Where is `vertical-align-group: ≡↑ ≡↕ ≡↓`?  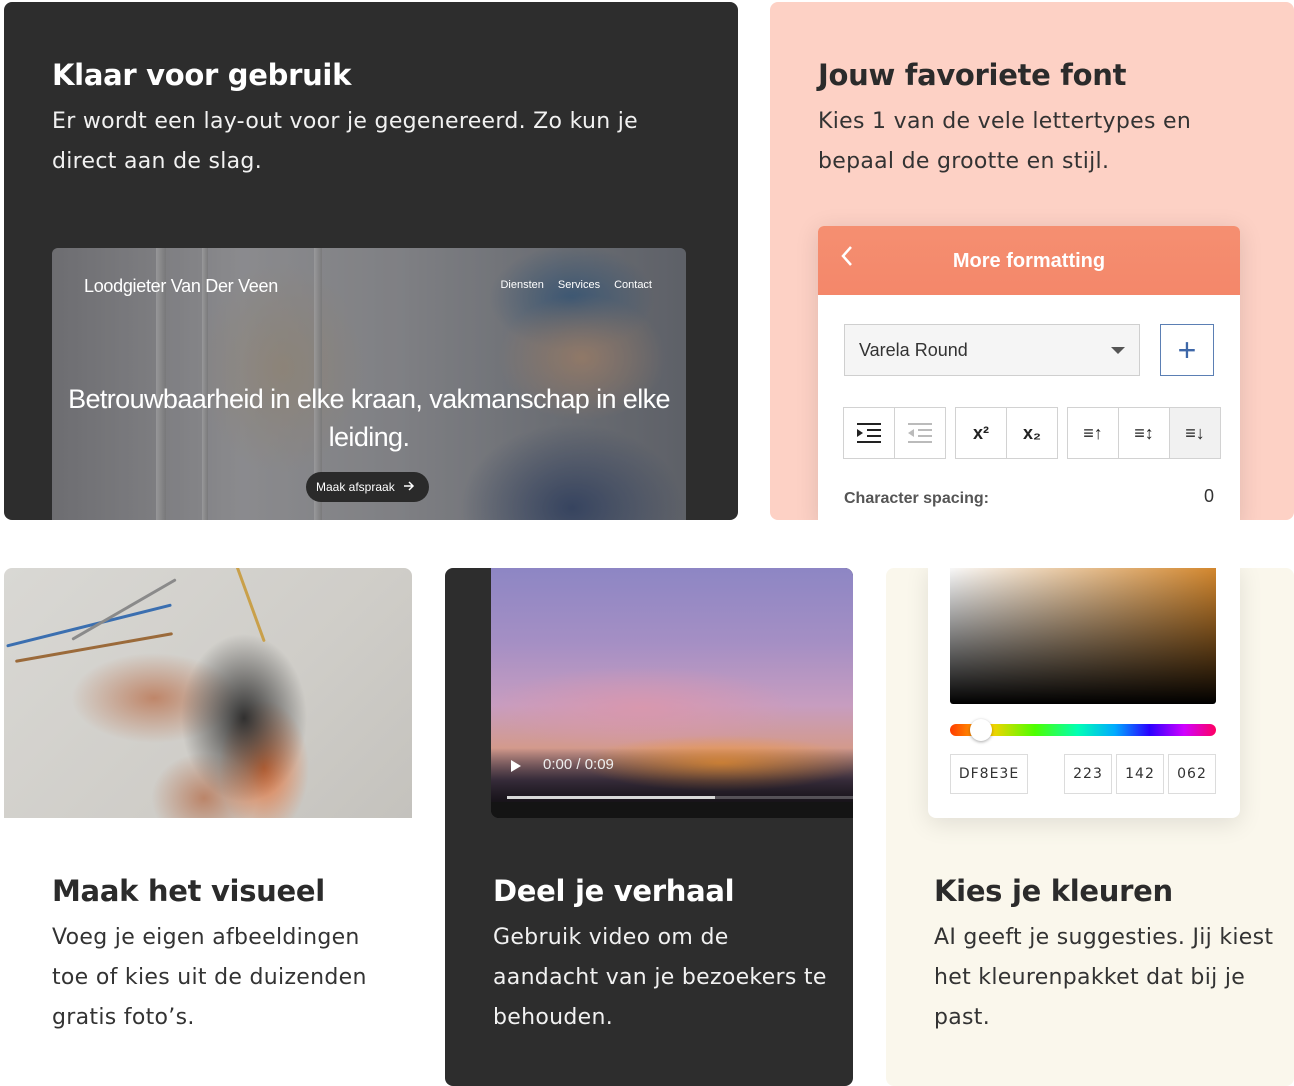 vertical-align-group: ≡↑ ≡↕ ≡↓ is located at coordinates (1144, 433).